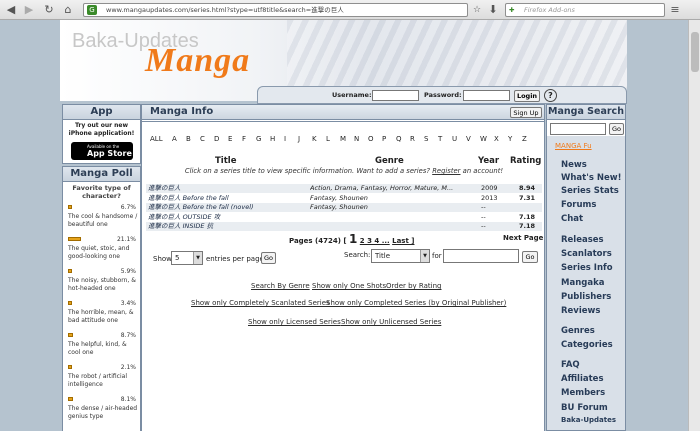 The width and height of the screenshot is (700, 431). Describe the element at coordinates (344, 226) in the screenshot. I see `table-row: 進撃の巨人 INSIDE 抗 -- 7.18` at that location.